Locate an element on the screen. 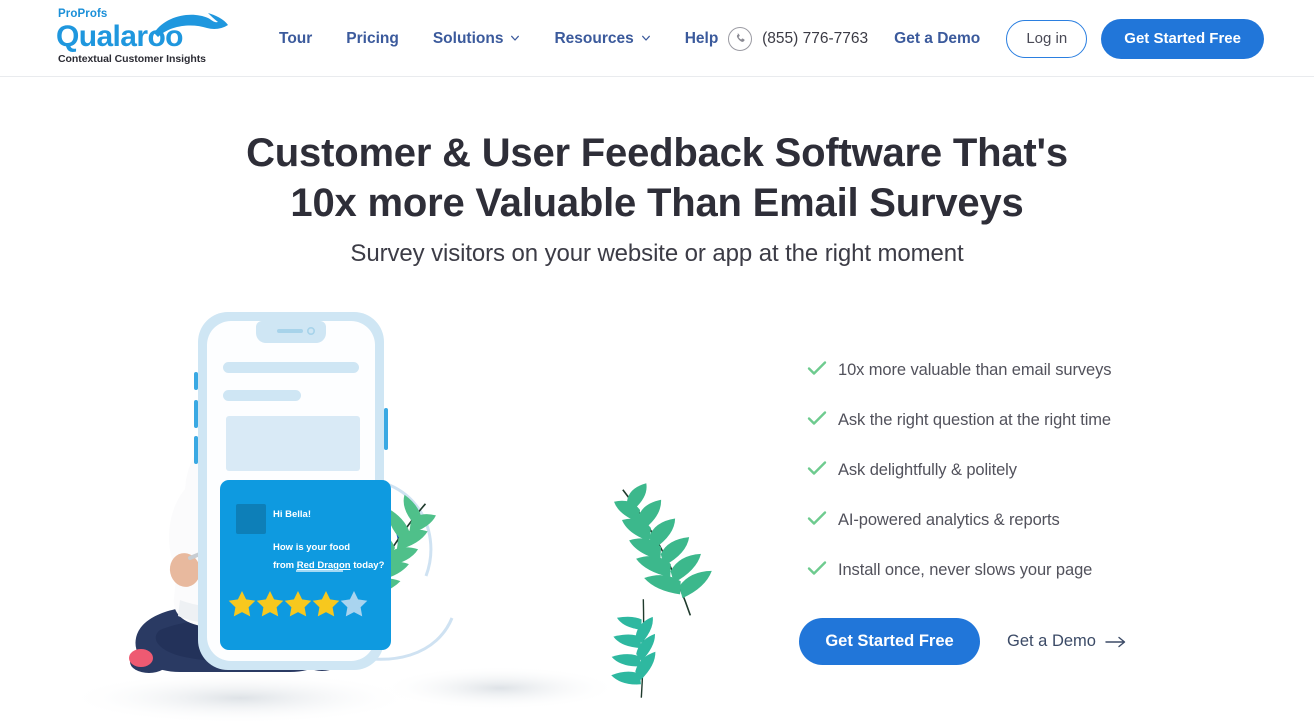 This screenshot has width=1314, height=725. feature-label: Ask delightfully & politely is located at coordinates (927, 469).